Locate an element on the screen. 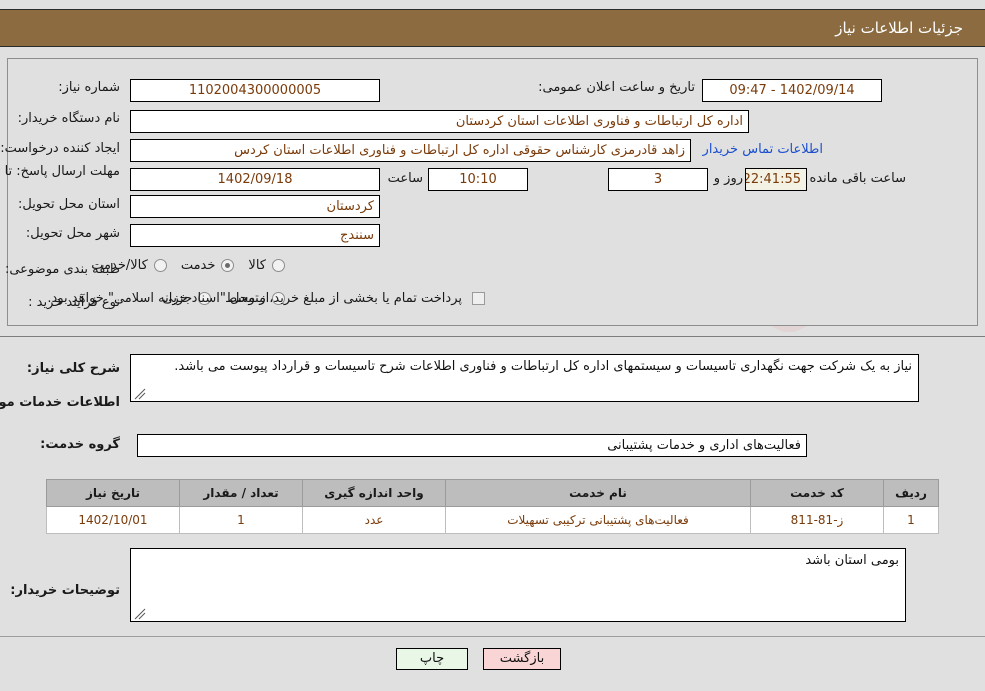 The image size is (985, 691). announce-datetime-field: 1402/09/14 - 09:47 is located at coordinates (792, 90).